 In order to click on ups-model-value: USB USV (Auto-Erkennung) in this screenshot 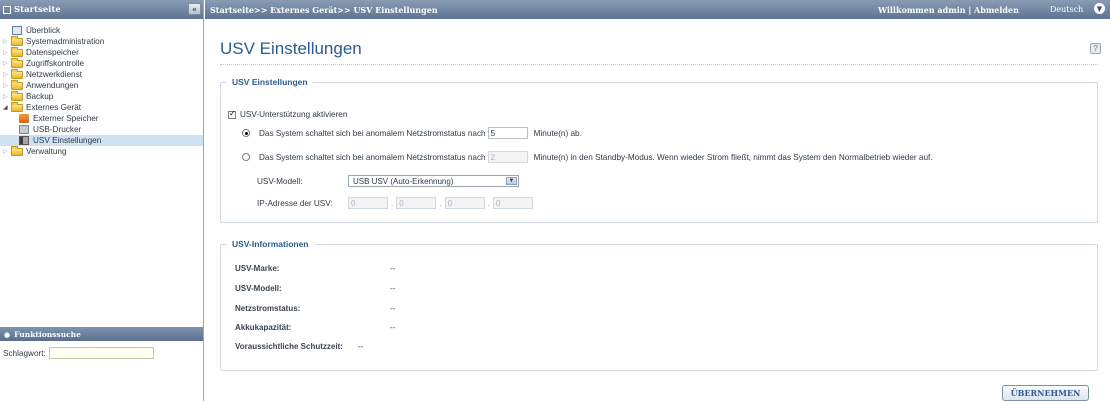, I will do `click(403, 181)`.